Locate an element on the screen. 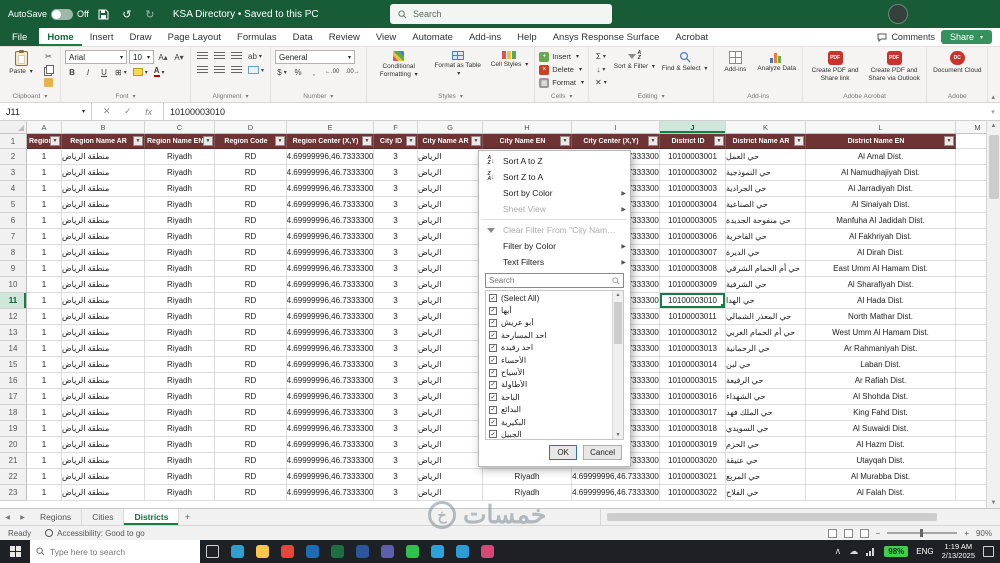 This screenshot has width=1000, height=563. redo-icon: ↻ is located at coordinates (150, 14).